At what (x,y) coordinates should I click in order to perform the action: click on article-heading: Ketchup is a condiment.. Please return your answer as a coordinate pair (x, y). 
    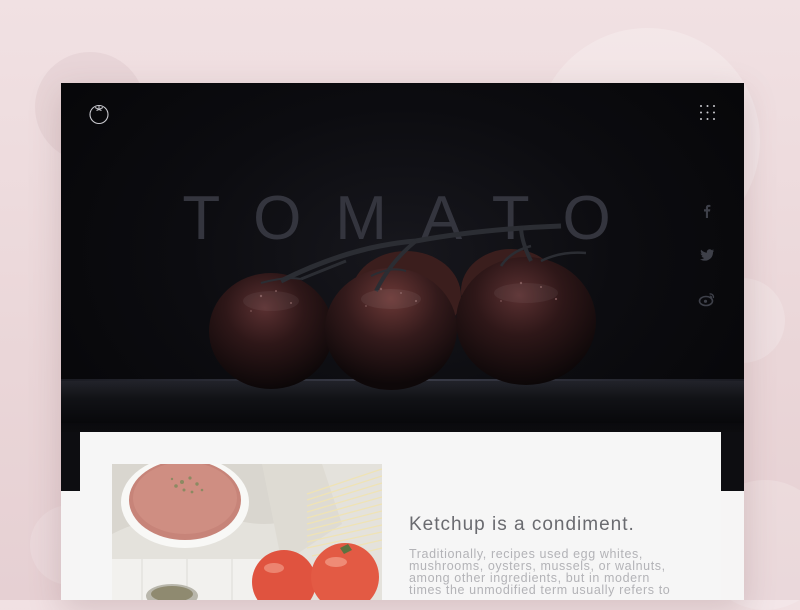
    Looking at the image, I should click on (522, 524).